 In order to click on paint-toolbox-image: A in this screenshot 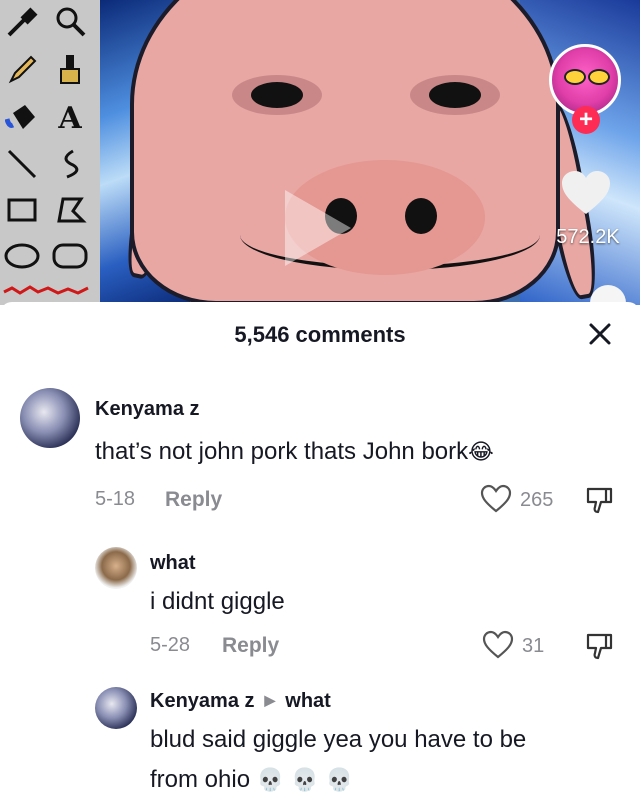, I will do `click(50, 152)`.